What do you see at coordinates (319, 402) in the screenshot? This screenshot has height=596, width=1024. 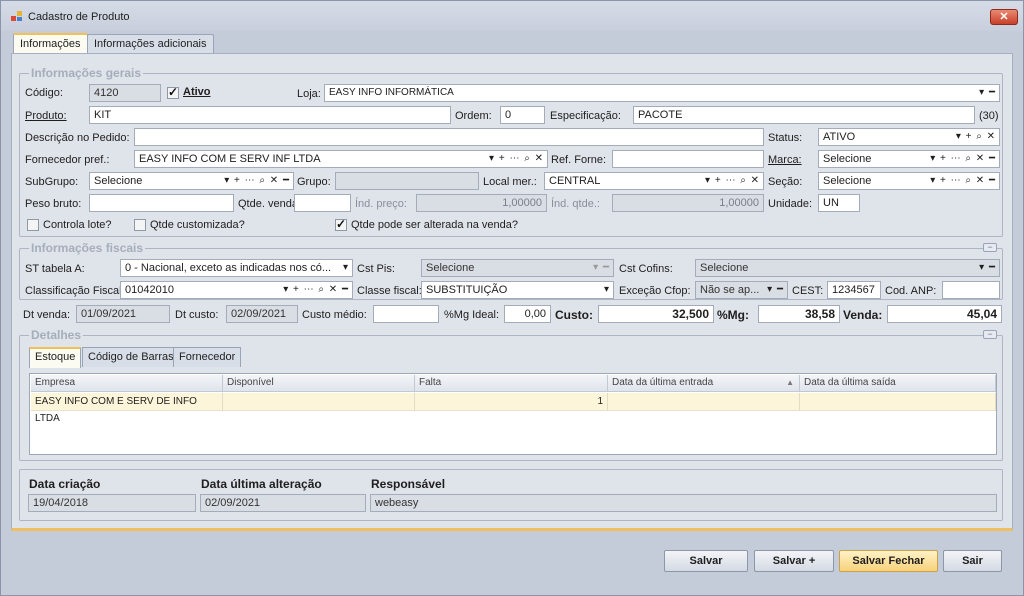 I see `table-cell-disponivel` at bounding box center [319, 402].